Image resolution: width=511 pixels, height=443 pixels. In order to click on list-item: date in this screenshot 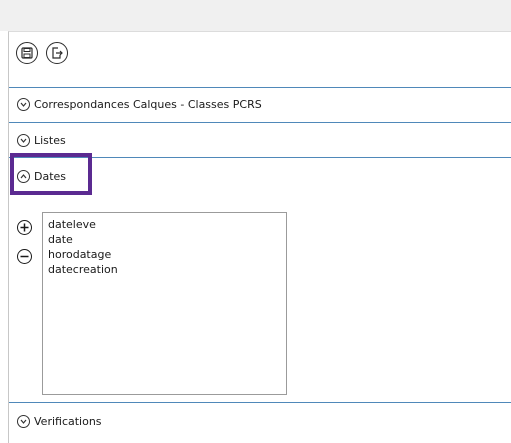, I will do `click(167, 239)`.